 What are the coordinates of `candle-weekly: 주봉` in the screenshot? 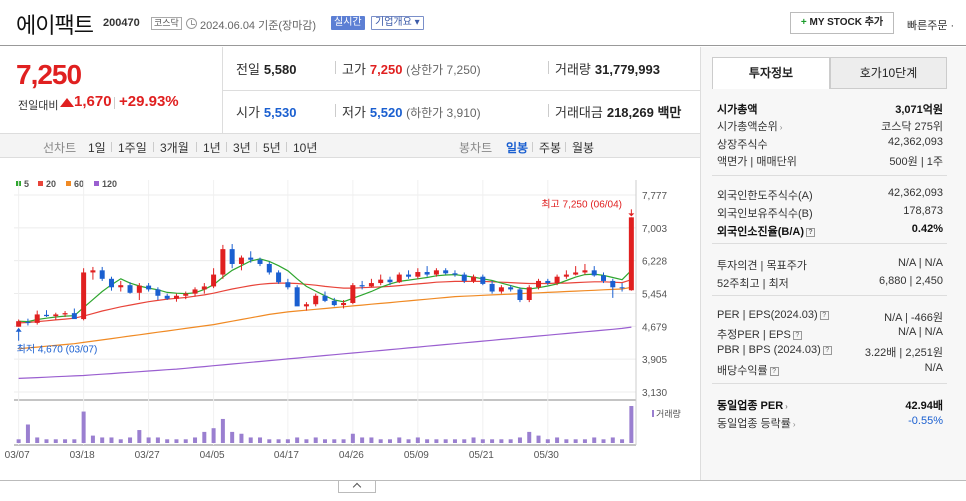 It's located at (550, 147).